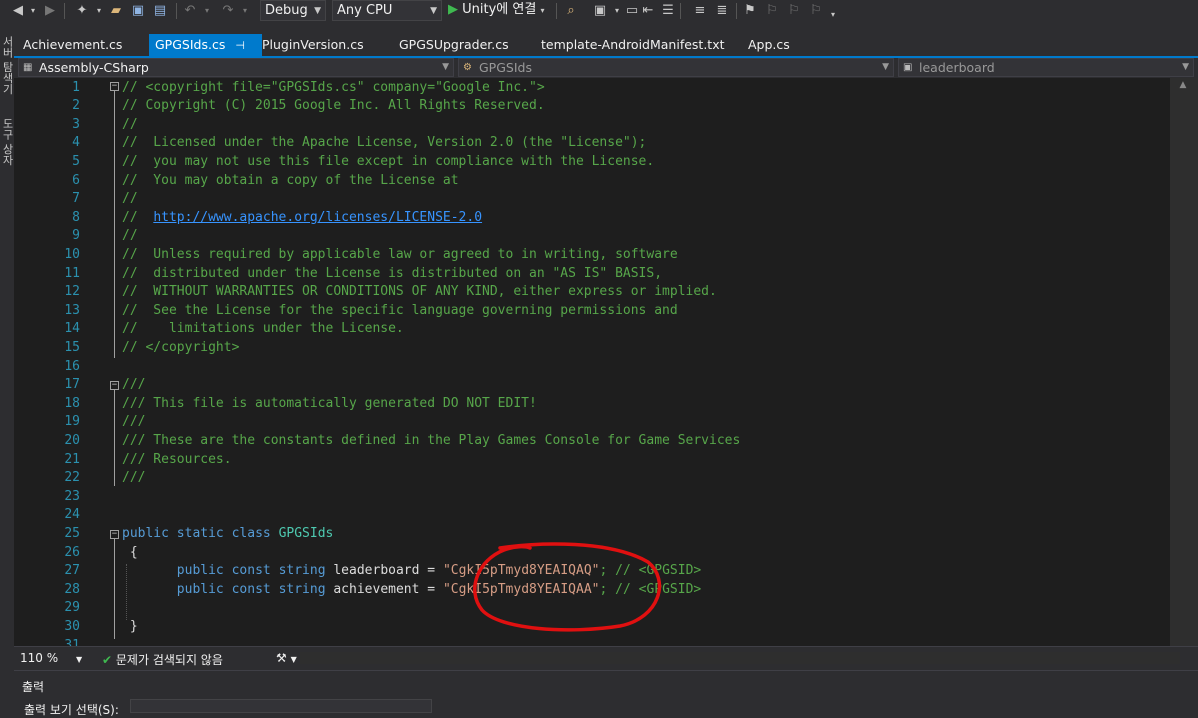  I want to click on previous-bookmark-icon: ⚐, so click(772, 11).